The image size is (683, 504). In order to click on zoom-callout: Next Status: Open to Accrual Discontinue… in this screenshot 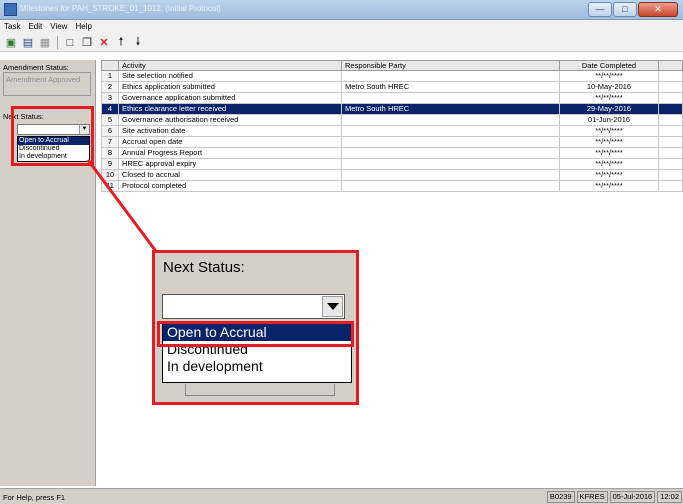, I will do `click(255, 327)`.